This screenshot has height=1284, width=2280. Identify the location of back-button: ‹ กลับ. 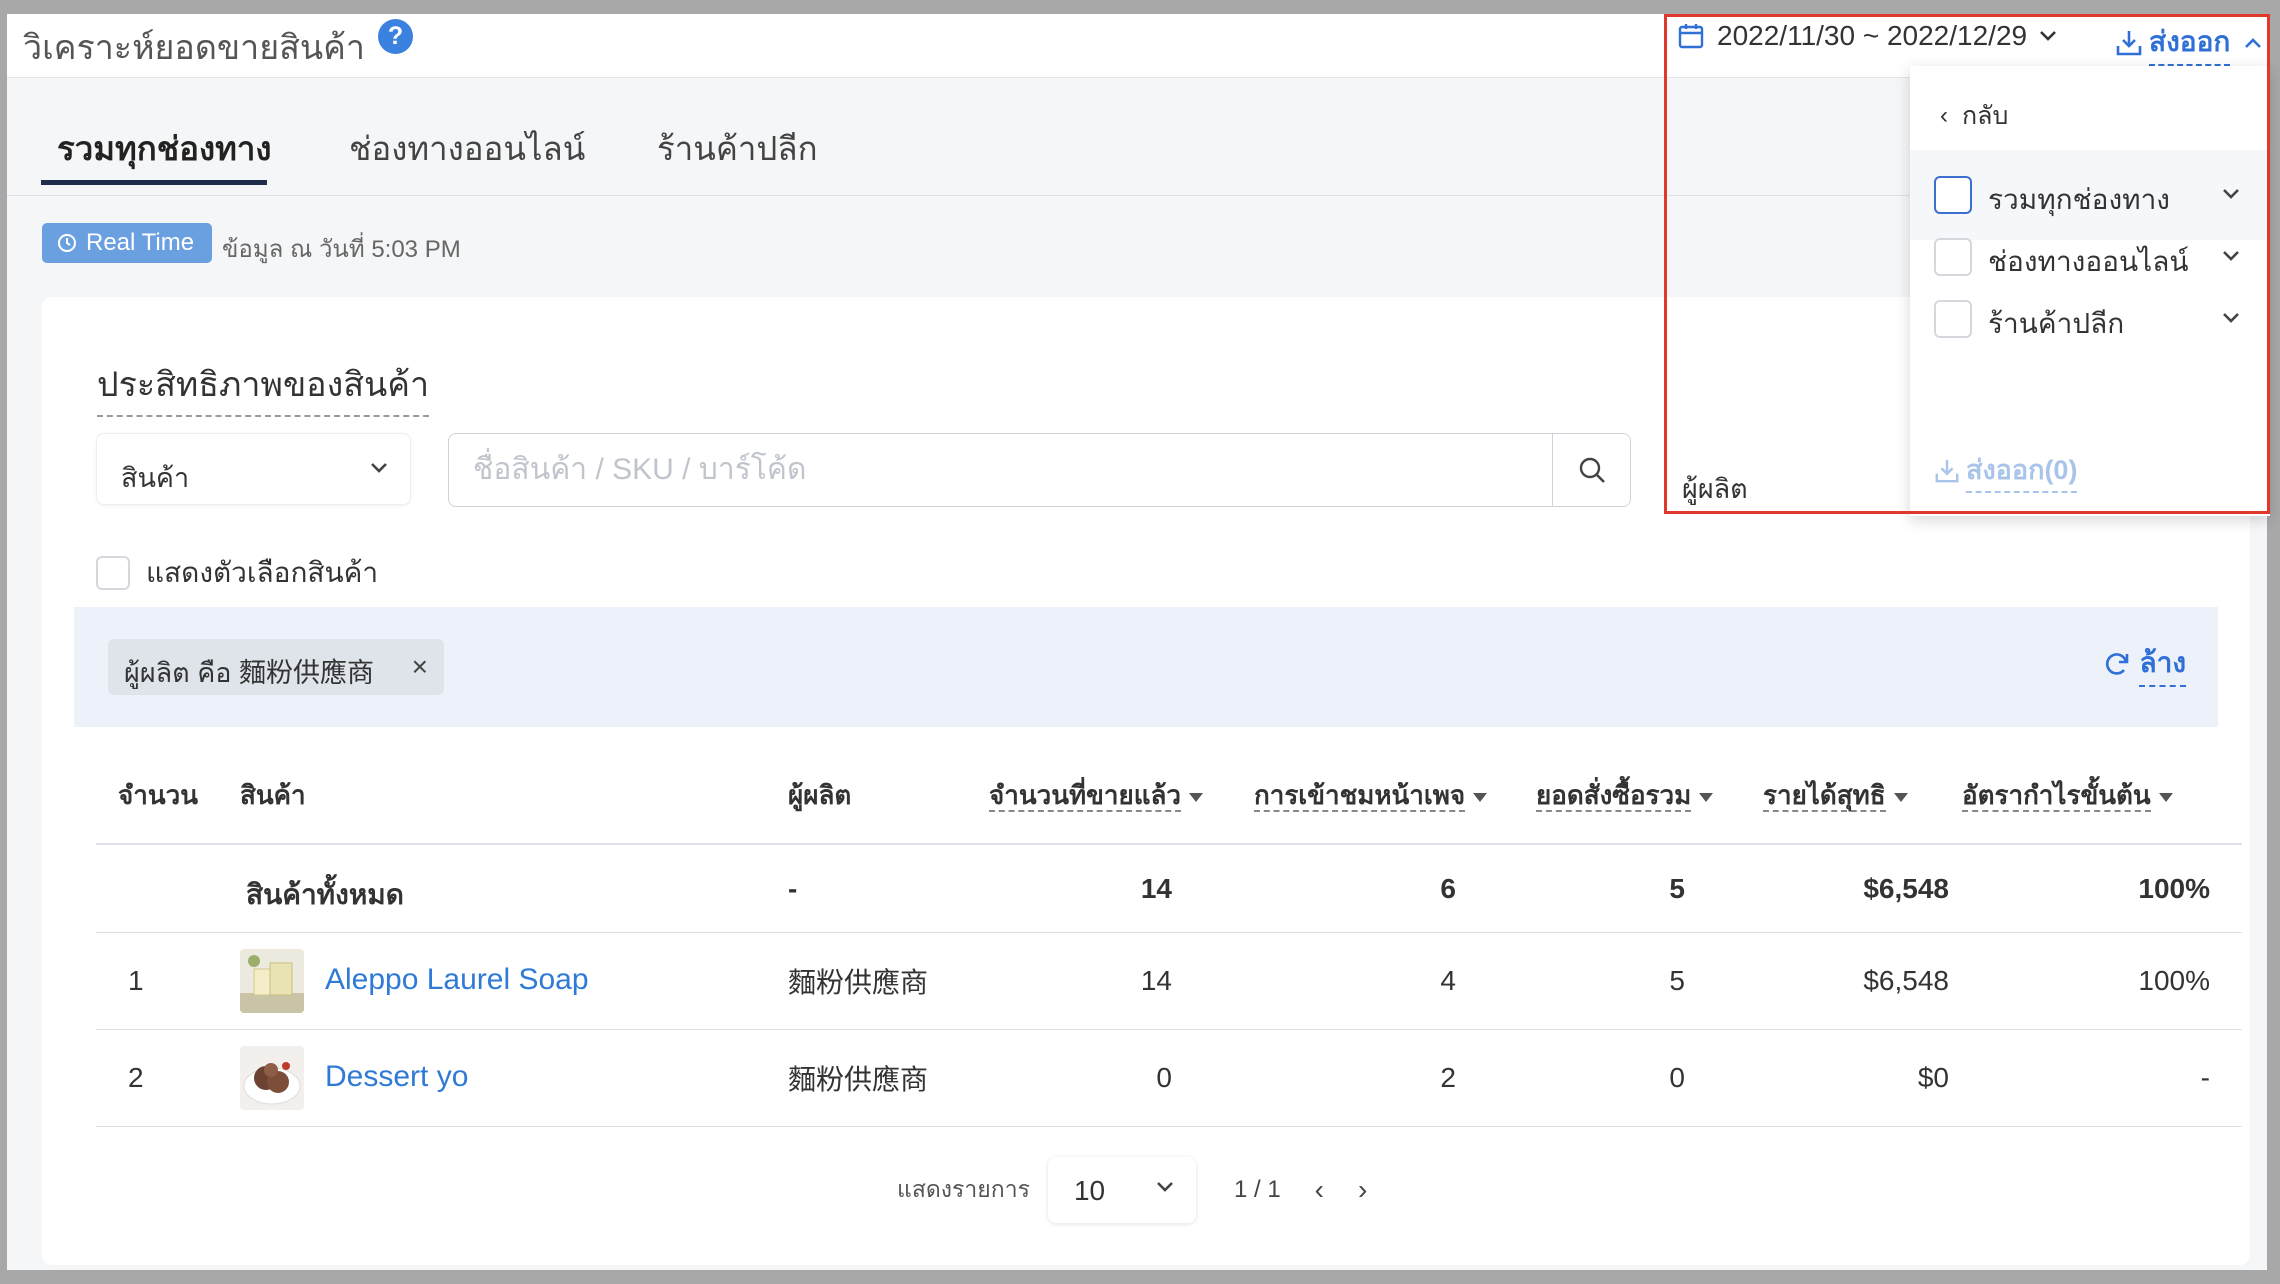
(1974, 116).